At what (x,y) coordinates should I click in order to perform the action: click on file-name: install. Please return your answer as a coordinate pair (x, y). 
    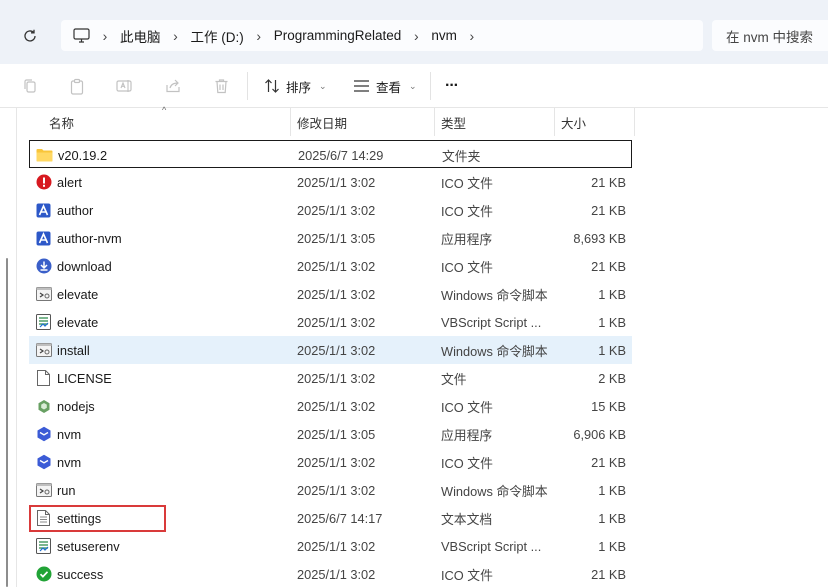
    Looking at the image, I should click on (73, 350).